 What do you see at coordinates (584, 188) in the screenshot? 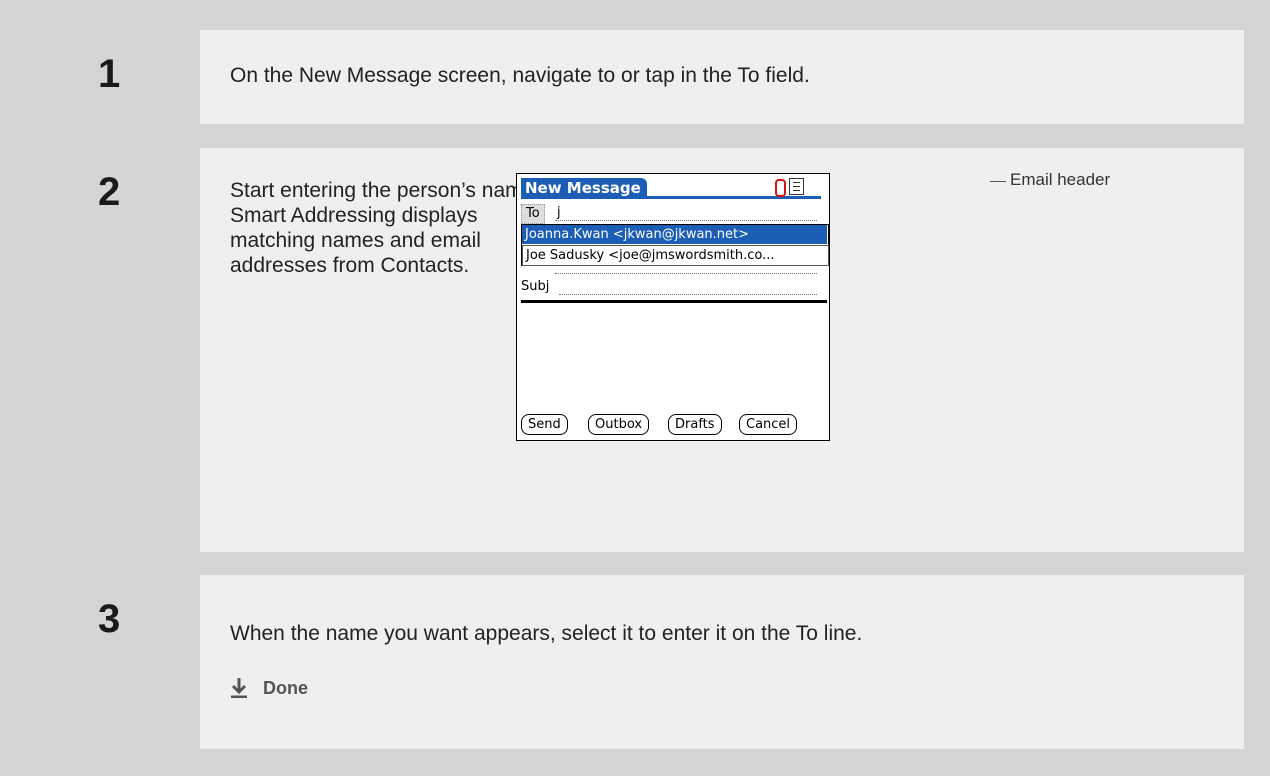
I see `screen-title: New Message` at bounding box center [584, 188].